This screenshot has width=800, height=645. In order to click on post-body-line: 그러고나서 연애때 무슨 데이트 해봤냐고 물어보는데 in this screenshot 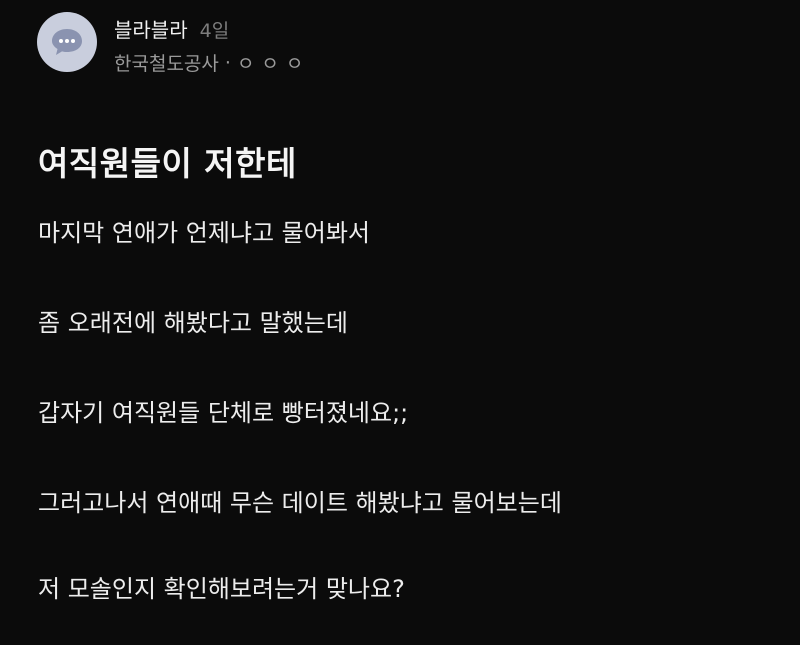, I will do `click(300, 503)`.